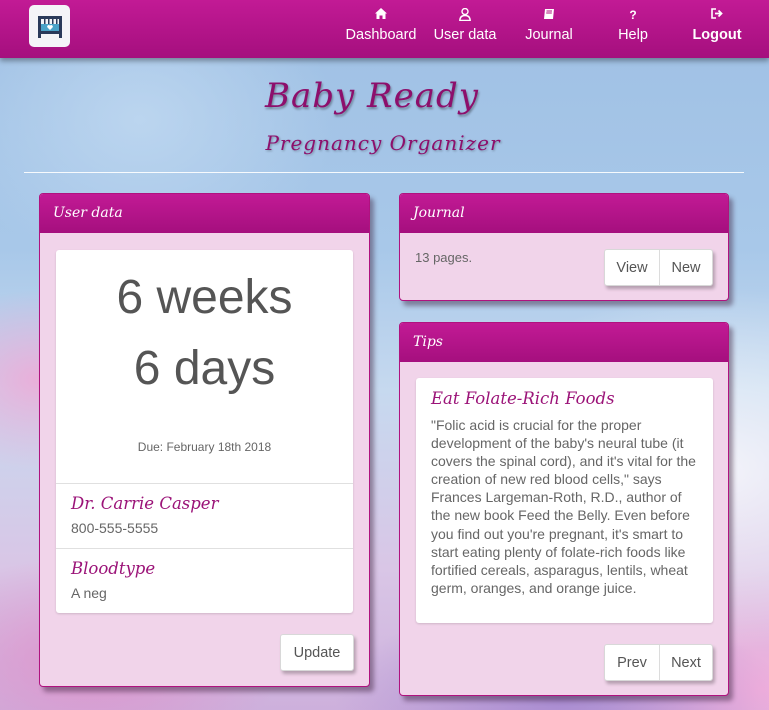 The image size is (769, 710). I want to click on journal-view-button: View, so click(632, 267).